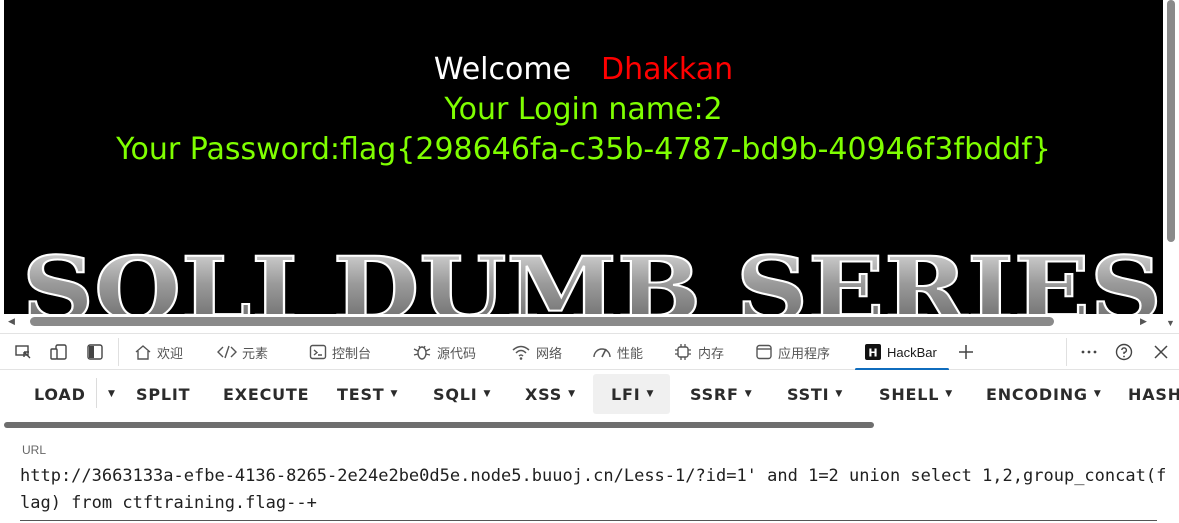 The image size is (1179, 523). I want to click on tab-performance: 性能, so click(617, 352).